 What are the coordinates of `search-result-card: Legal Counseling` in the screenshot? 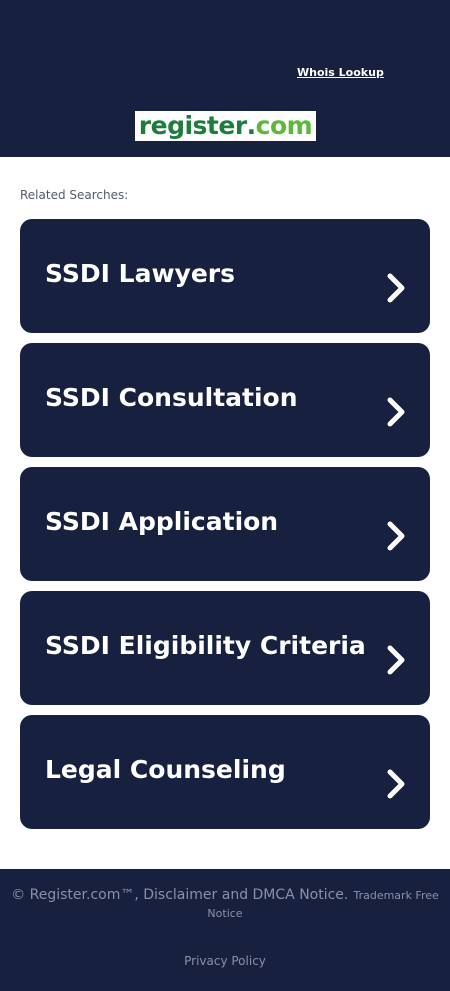 It's located at (225, 772).